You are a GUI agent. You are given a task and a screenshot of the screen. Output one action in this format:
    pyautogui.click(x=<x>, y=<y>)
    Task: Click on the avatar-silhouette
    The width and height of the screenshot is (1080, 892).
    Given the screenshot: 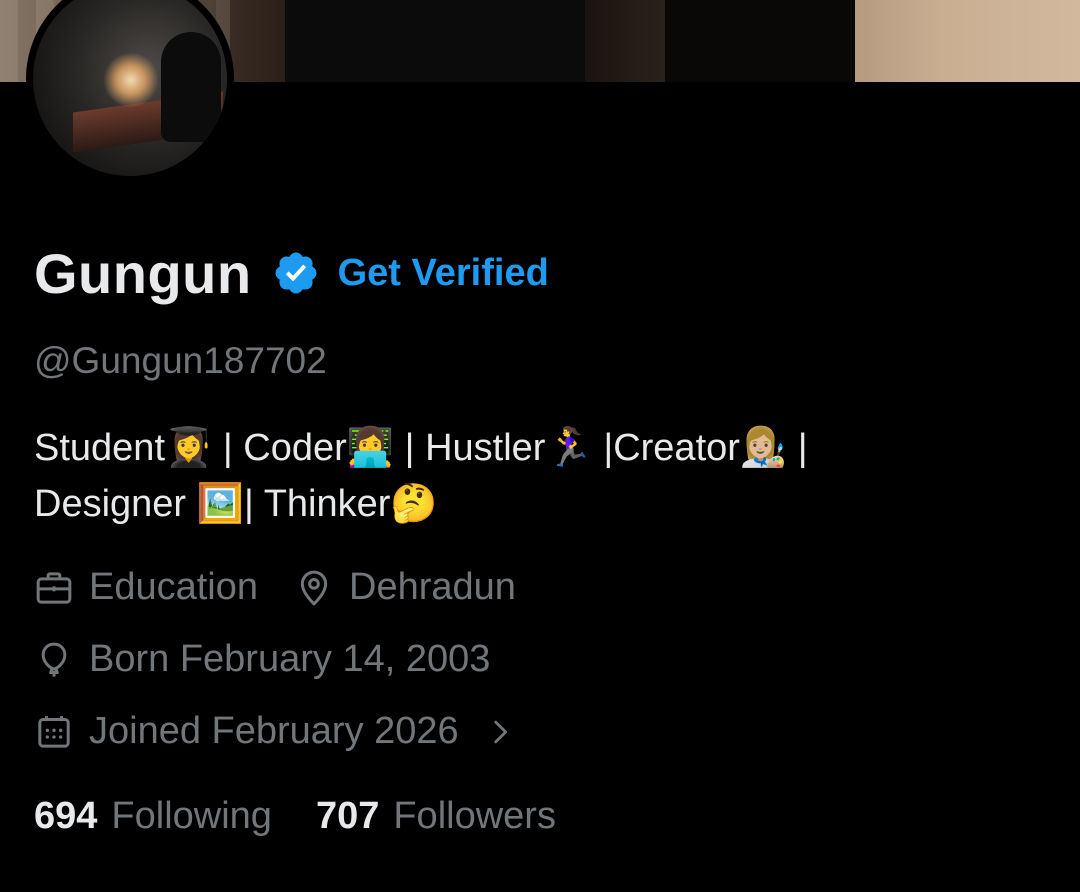 What is the action you would take?
    pyautogui.click(x=191, y=87)
    